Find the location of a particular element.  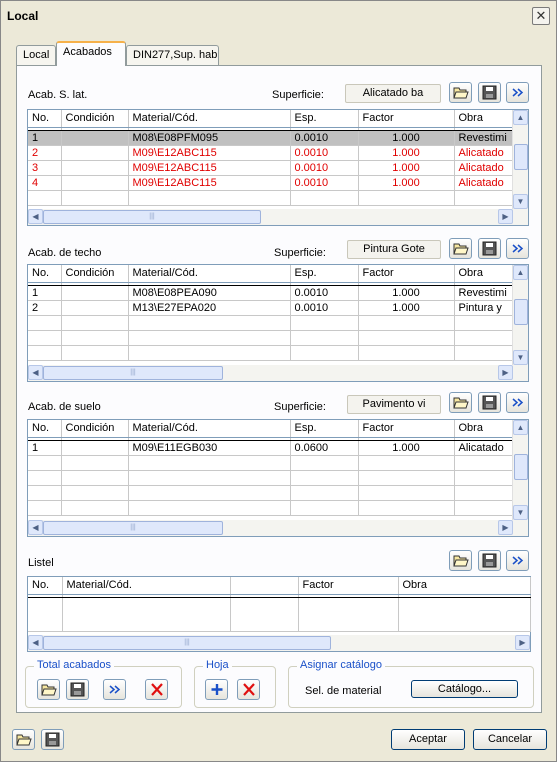

close-icon: ✕ is located at coordinates (541, 15).